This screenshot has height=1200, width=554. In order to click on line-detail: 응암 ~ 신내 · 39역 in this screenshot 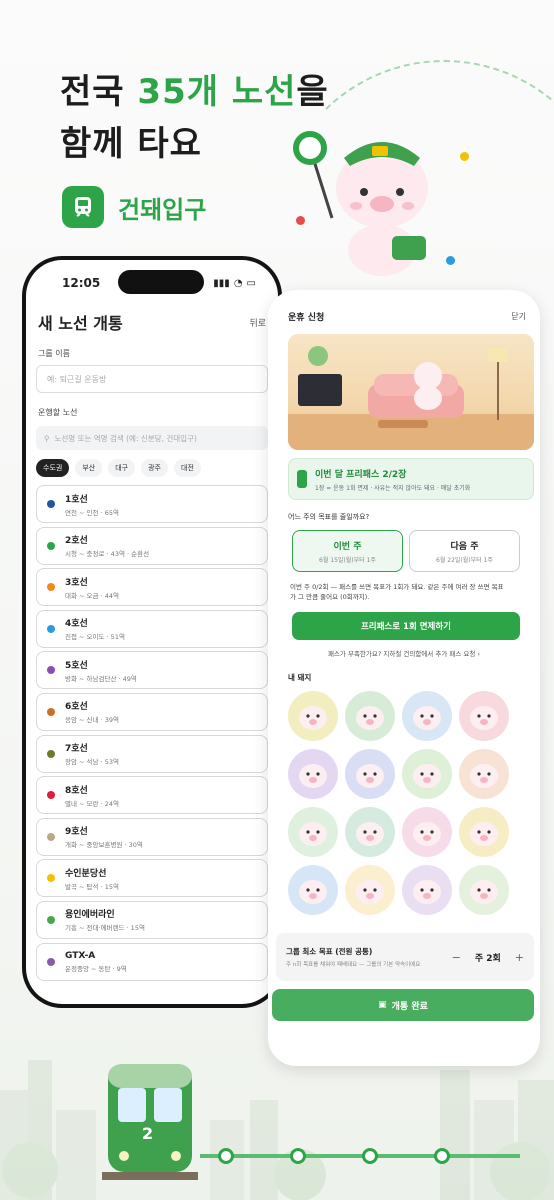, I will do `click(92, 720)`.